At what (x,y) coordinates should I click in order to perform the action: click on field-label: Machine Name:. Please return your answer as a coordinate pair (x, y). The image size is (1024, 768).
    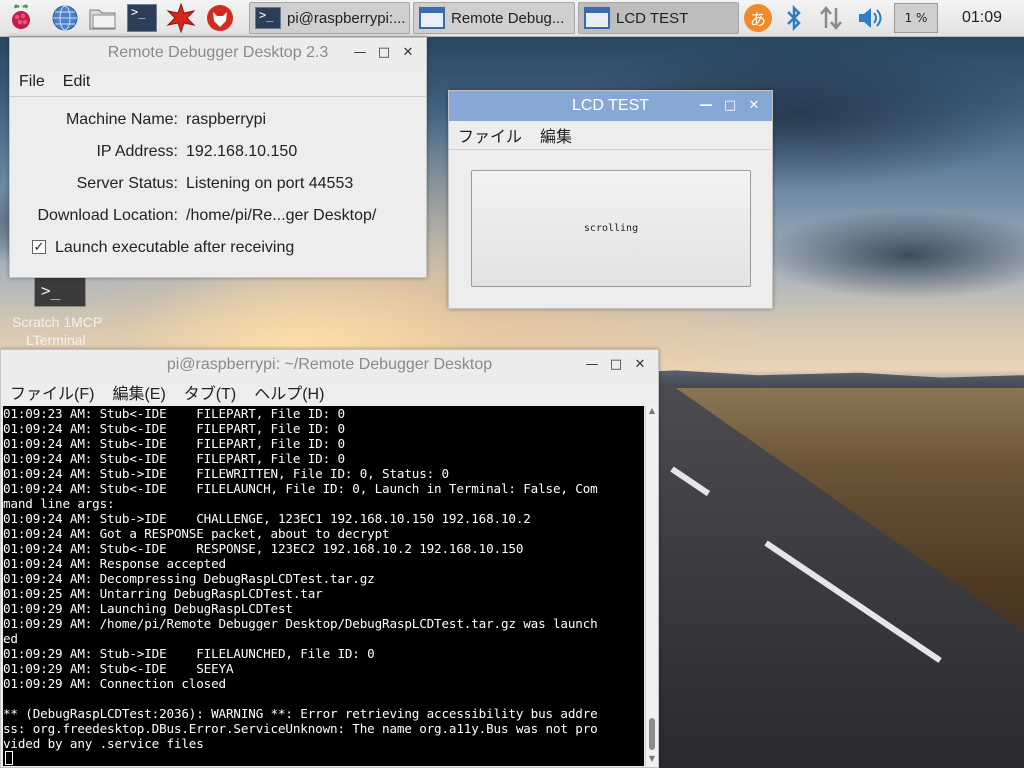
    Looking at the image, I should click on (121, 119).